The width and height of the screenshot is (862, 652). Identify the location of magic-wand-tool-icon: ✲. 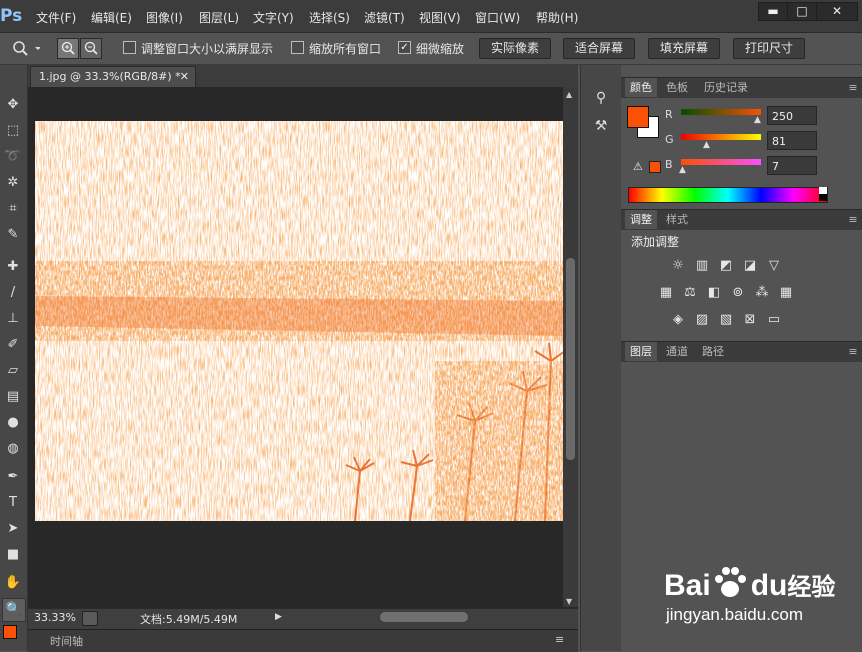
(13, 183).